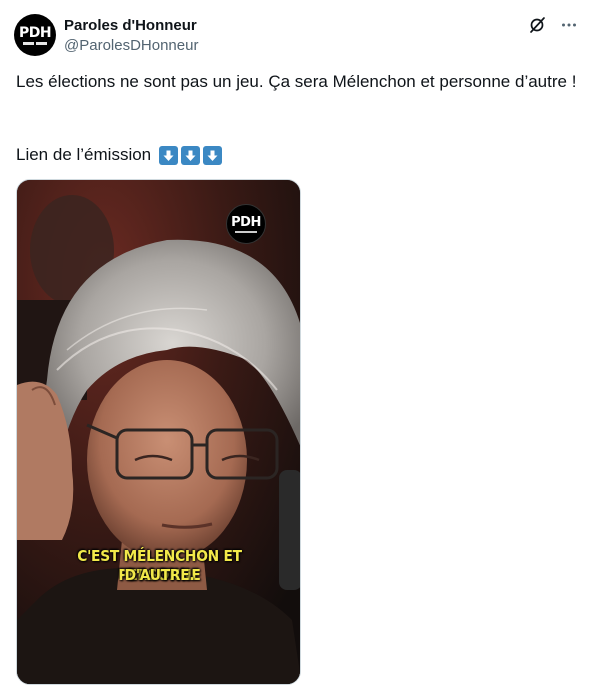  I want to click on link-line-text: Lien de l’émission, so click(84, 154).